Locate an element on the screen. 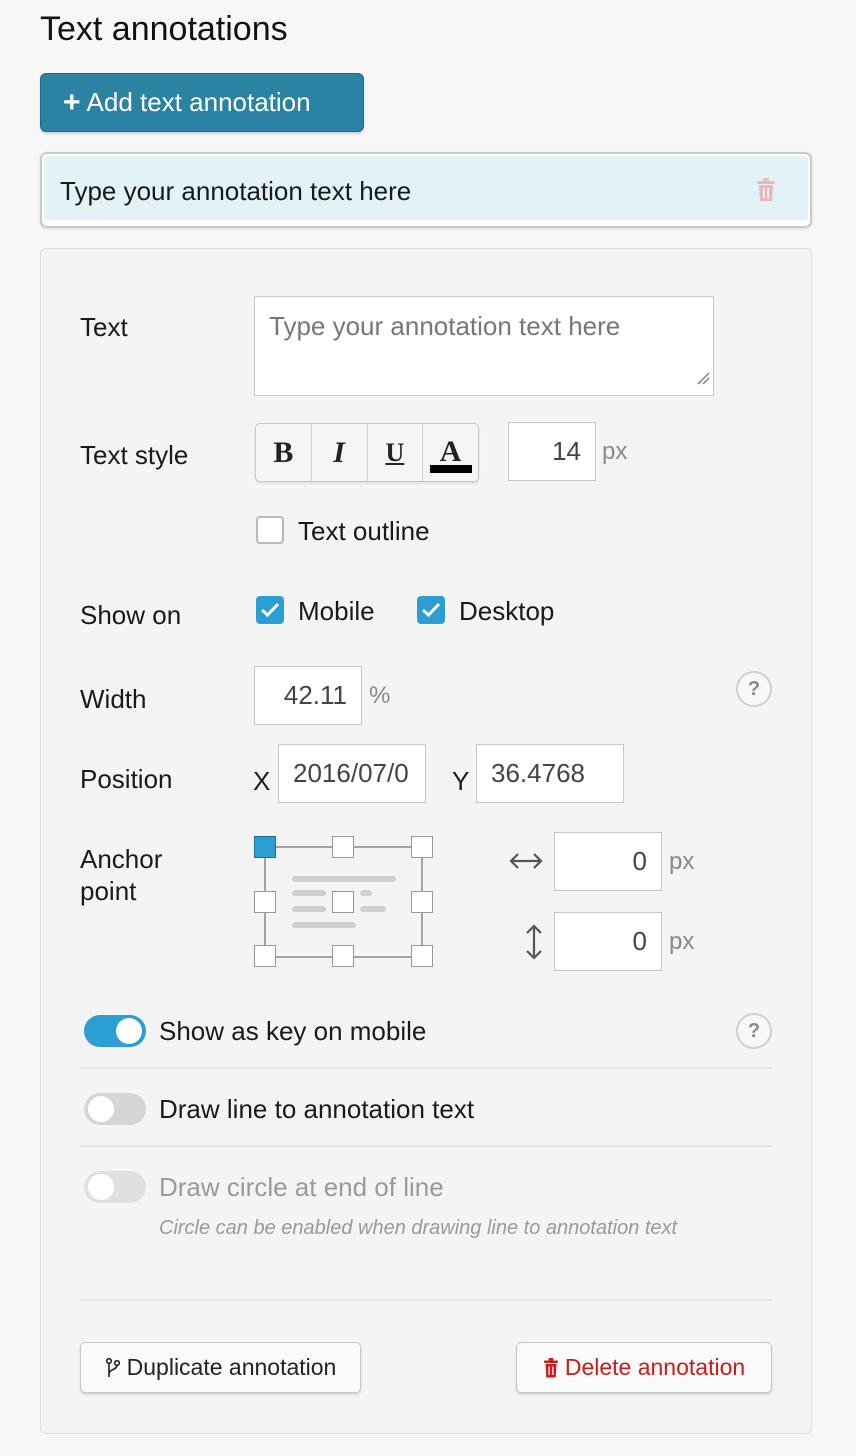  text-color-icon: A is located at coordinates (450, 451).